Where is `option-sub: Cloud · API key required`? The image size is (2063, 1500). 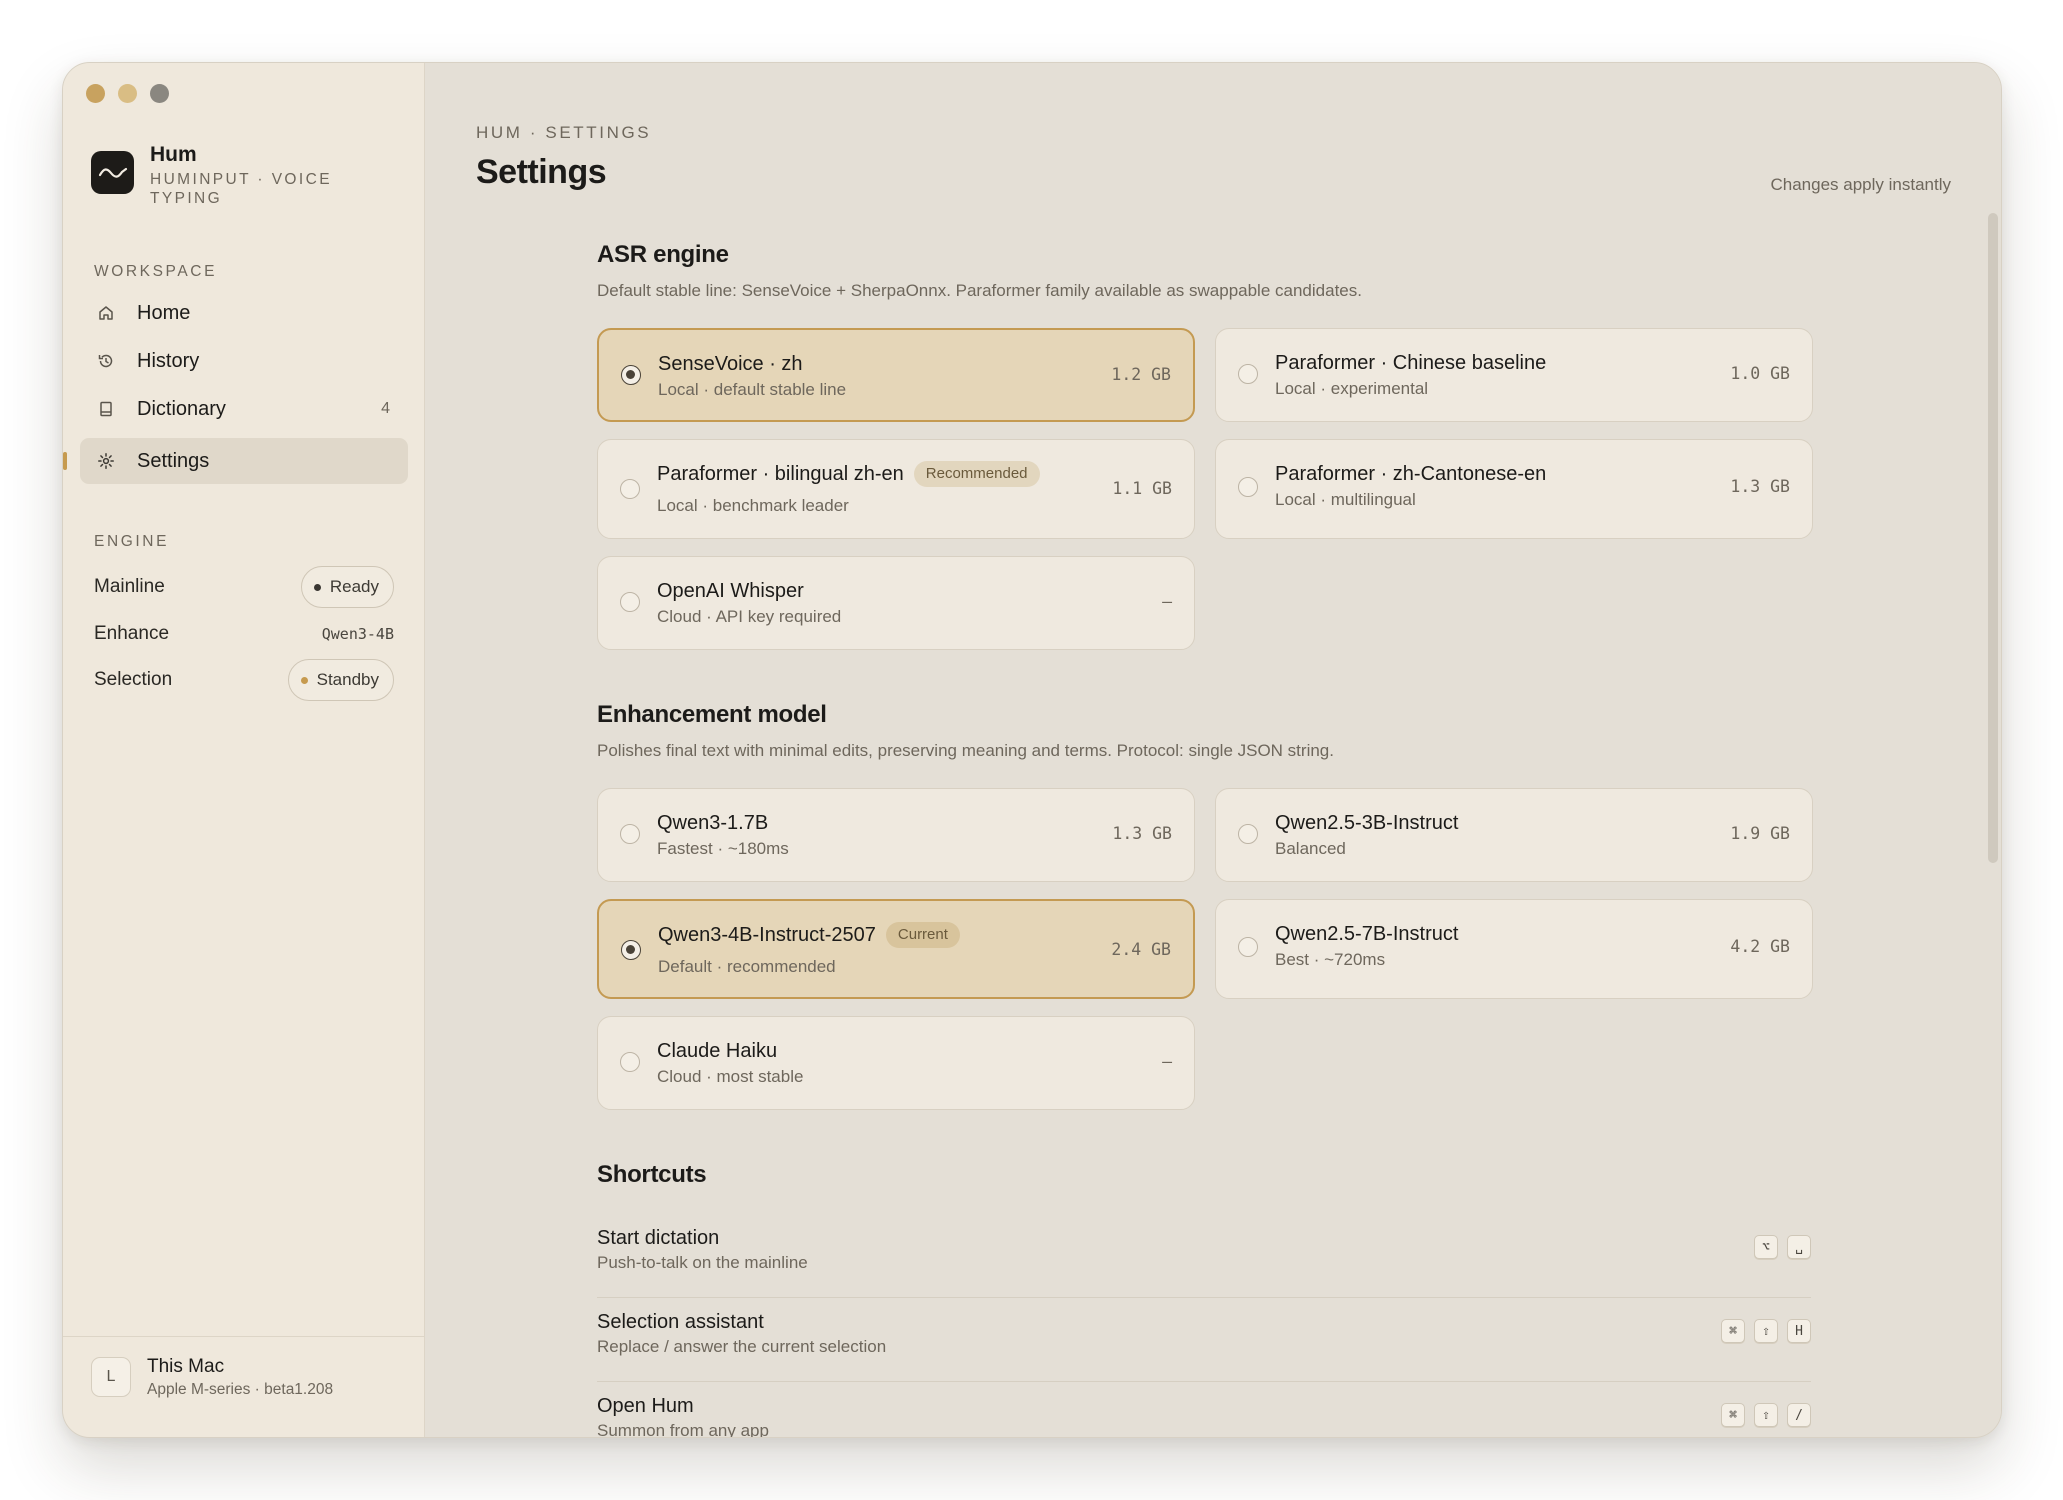
option-sub: Cloud · API key required is located at coordinates (749, 616).